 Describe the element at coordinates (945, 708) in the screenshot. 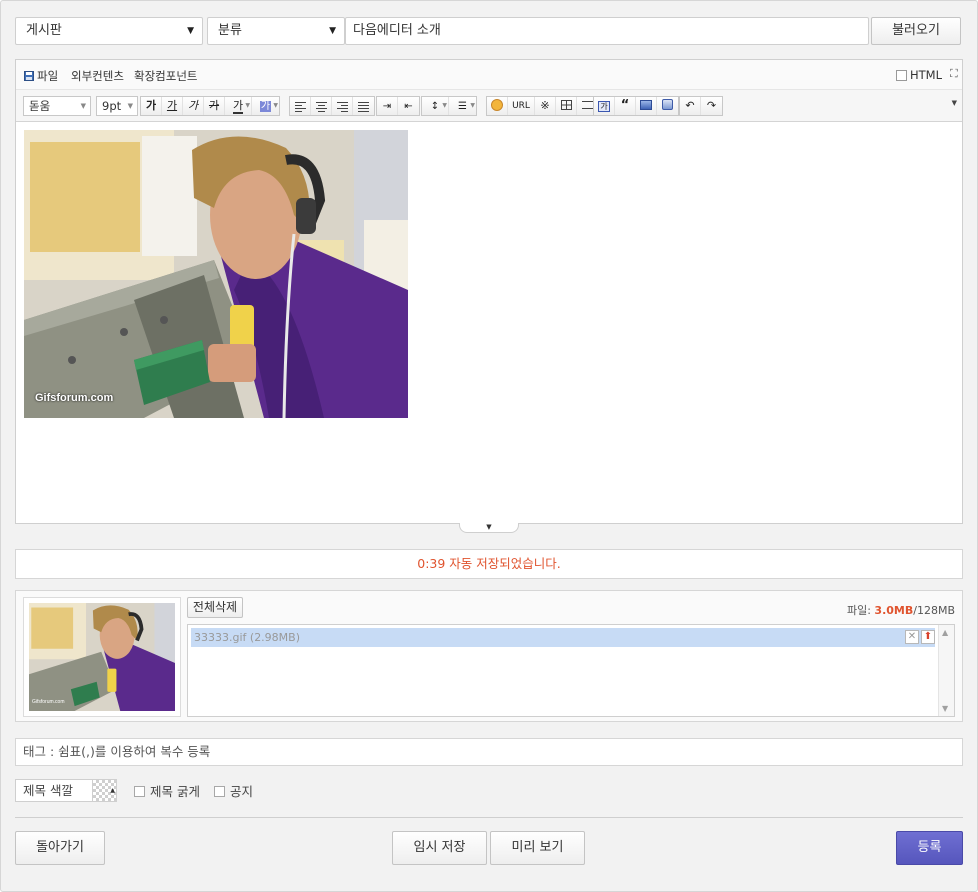

I see `scroll-down-icon: ▼` at that location.